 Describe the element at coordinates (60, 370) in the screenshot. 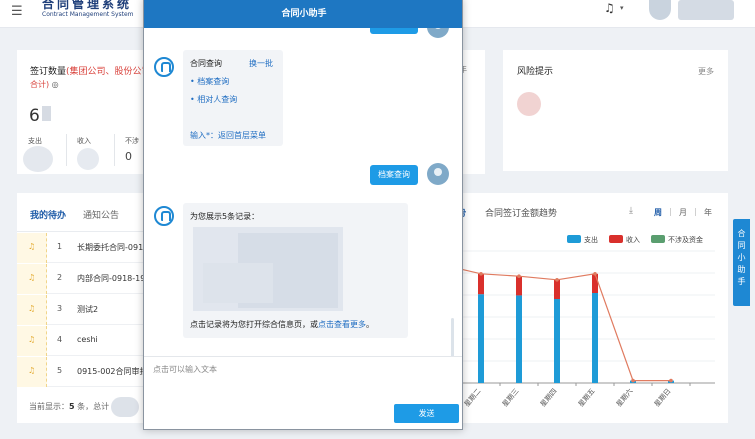

I see `row-number: 5` at that location.